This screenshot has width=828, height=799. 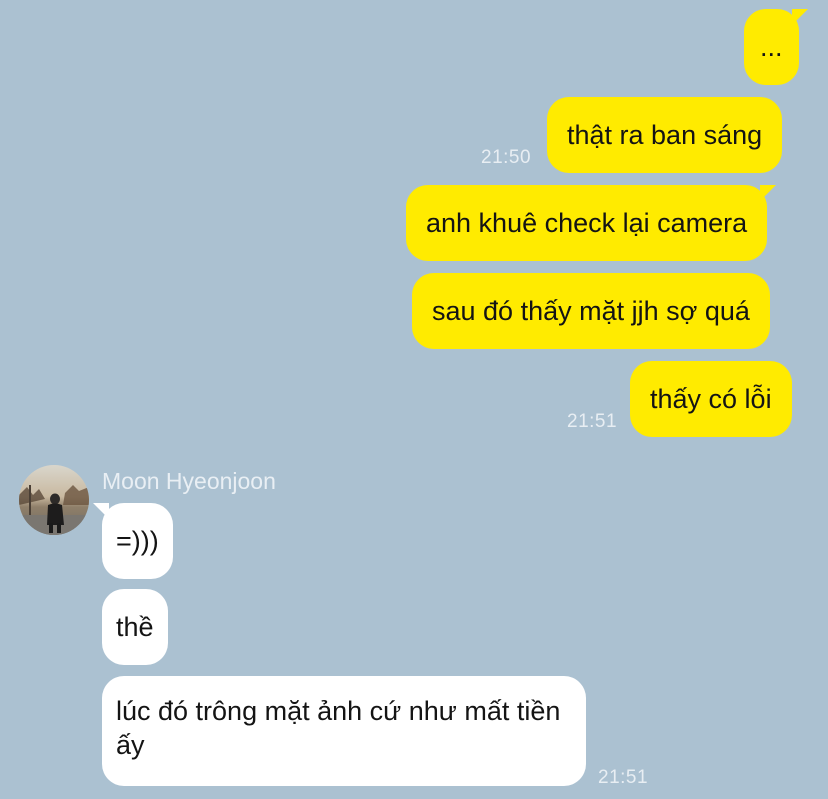 I want to click on message-text: sau đó thấy mặt jjh sợ quá, so click(x=591, y=311).